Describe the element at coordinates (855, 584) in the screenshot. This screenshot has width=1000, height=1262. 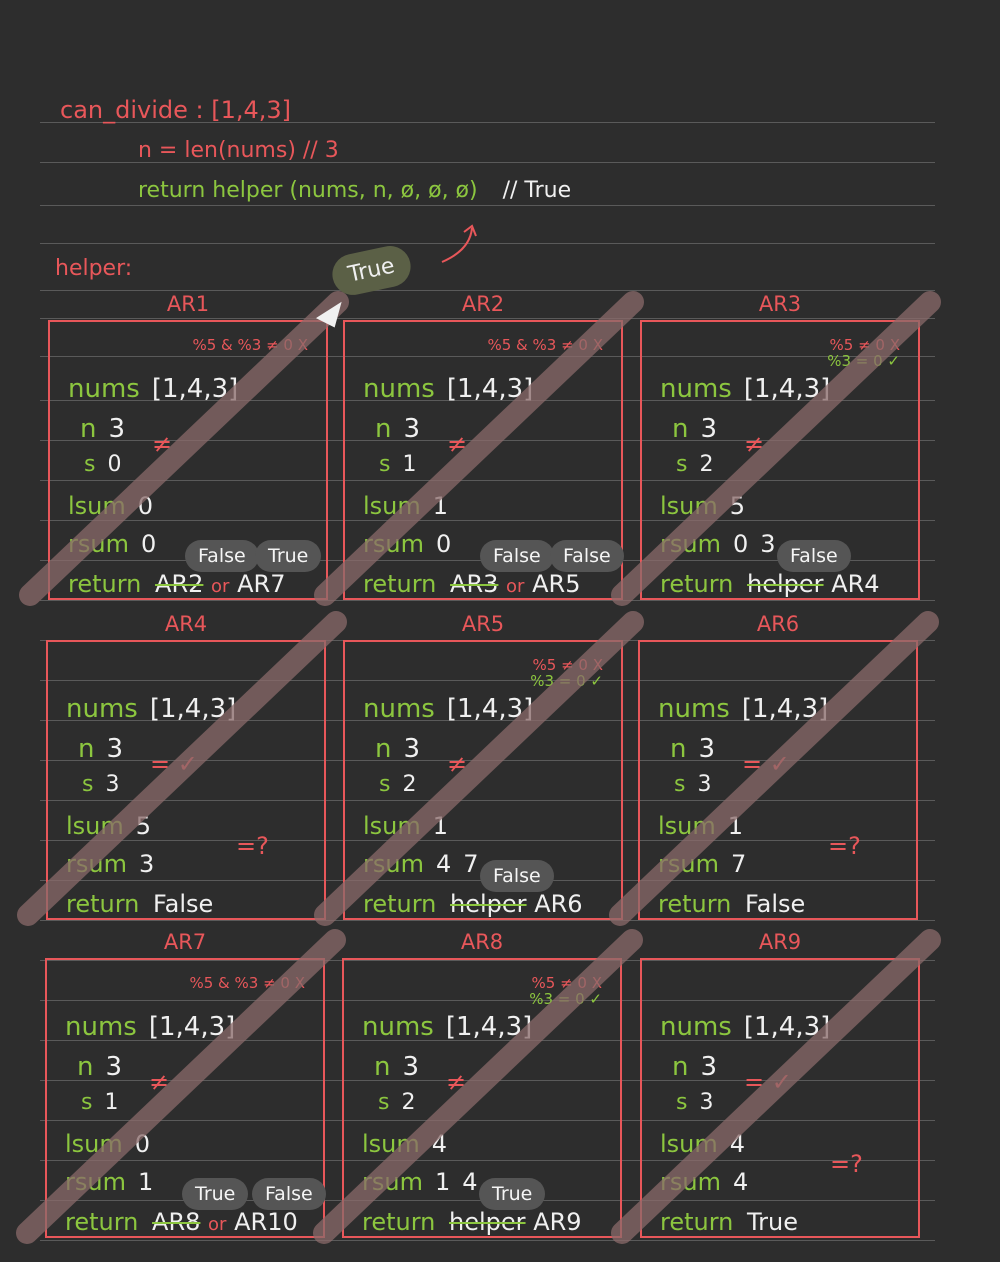
I see `return-call-b: AR4` at that location.